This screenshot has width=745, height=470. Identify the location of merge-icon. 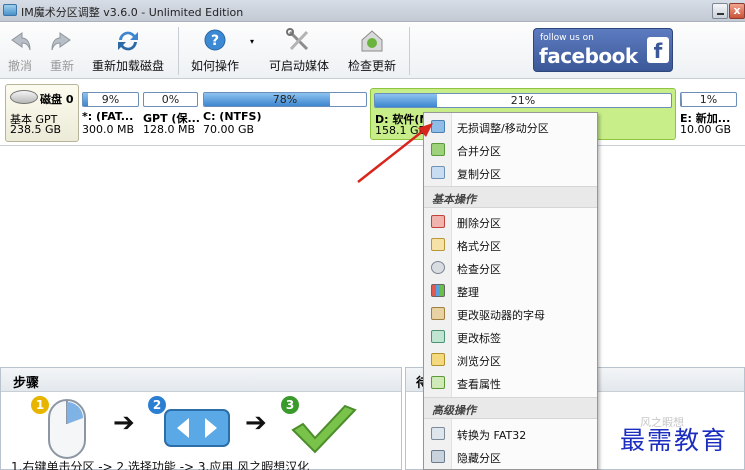
(438, 149).